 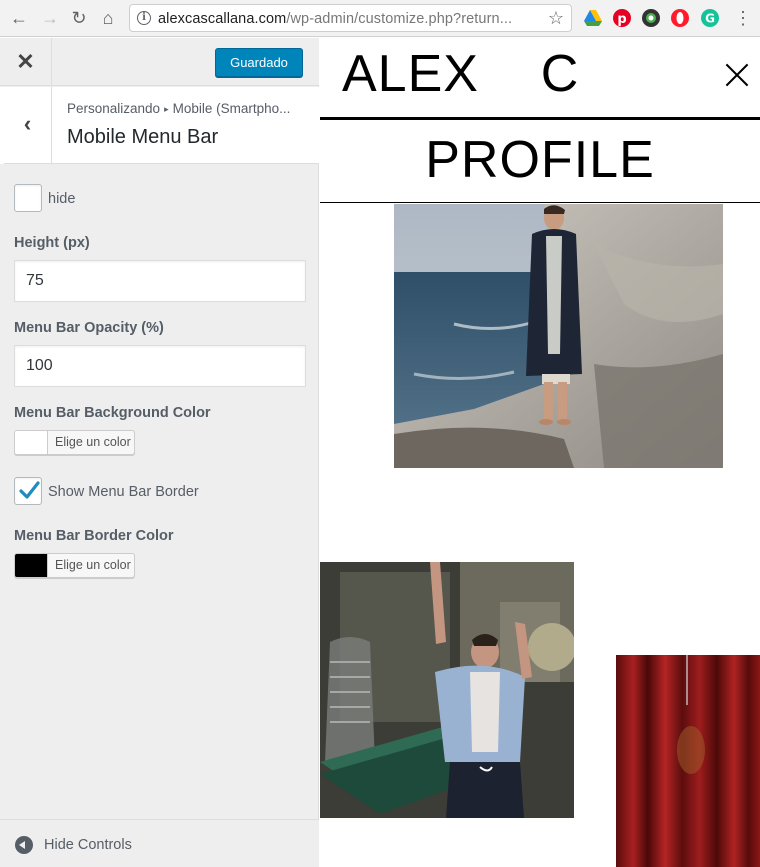 What do you see at coordinates (143, 137) in the screenshot?
I see `section-title: Mobile Menu Bar` at bounding box center [143, 137].